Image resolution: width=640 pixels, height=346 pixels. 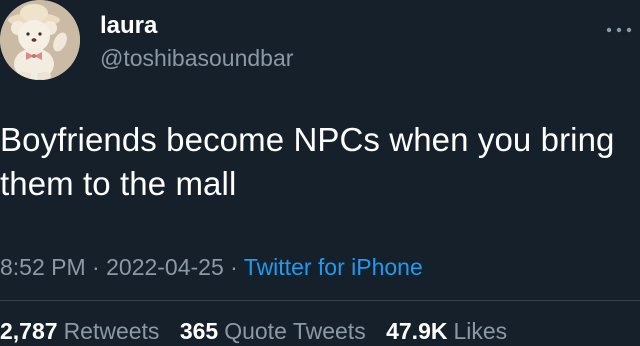 I want to click on retweets-stat: 2,787 Retweets, so click(x=79, y=331).